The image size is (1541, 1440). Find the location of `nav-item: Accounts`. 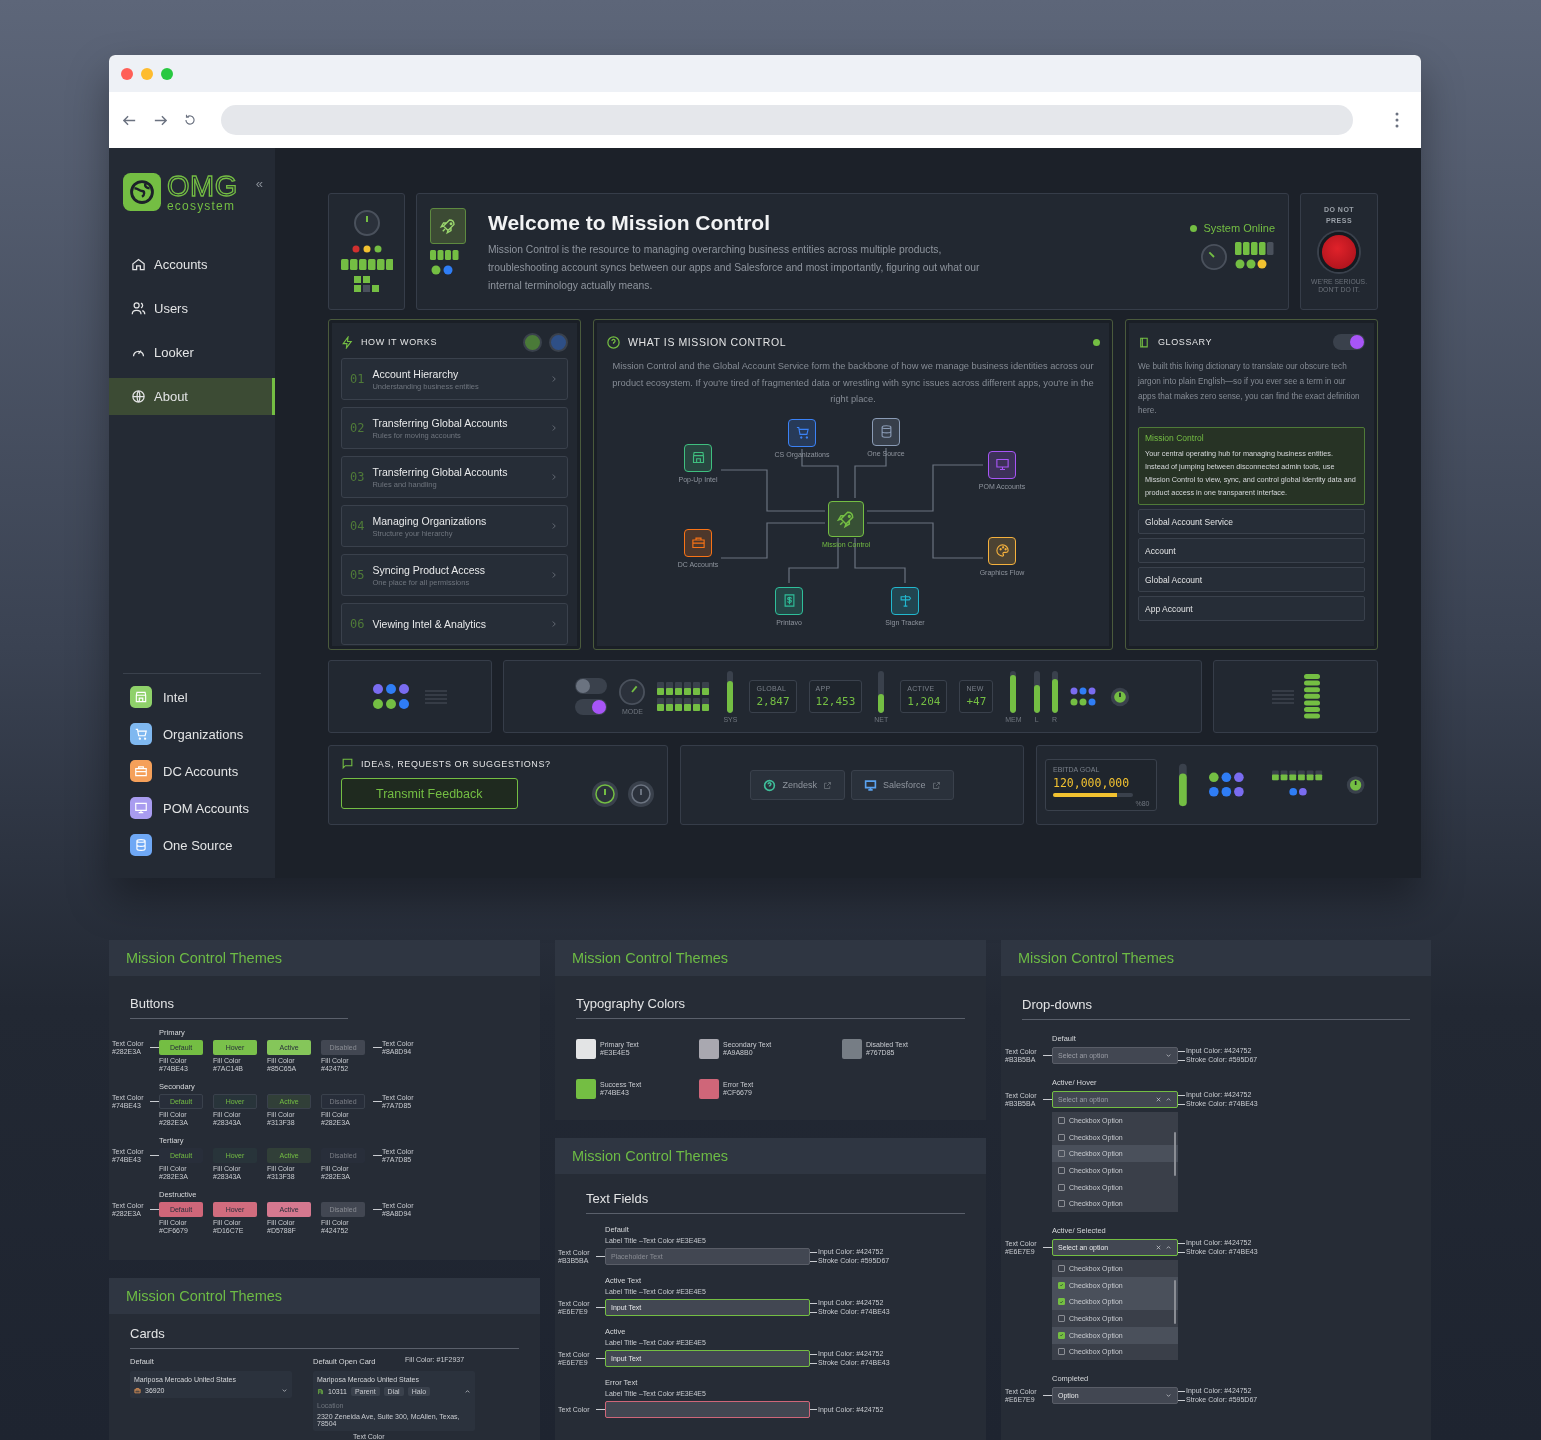

nav-item: Accounts is located at coordinates (192, 264).